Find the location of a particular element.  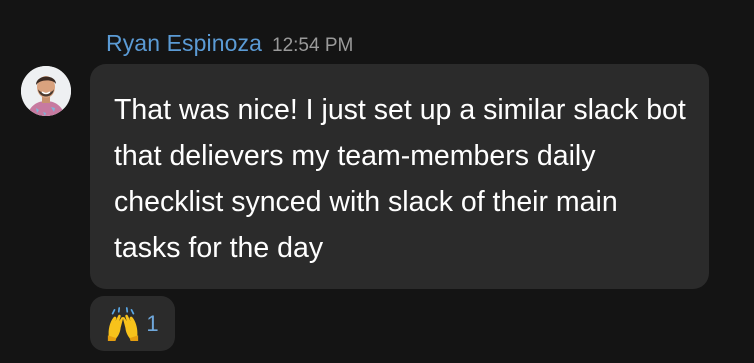

reaction-pill: 1 is located at coordinates (132, 323).